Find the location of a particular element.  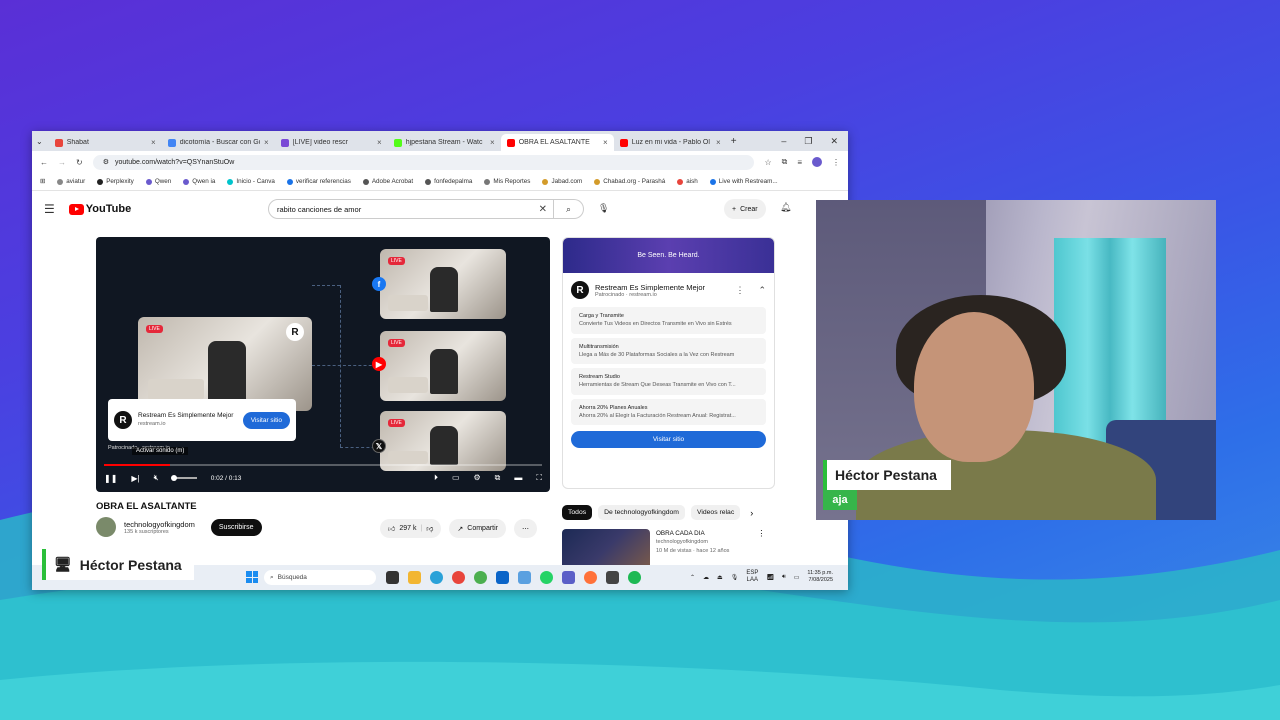

bookmark-item: Mis Reportes is located at coordinates (507, 181).